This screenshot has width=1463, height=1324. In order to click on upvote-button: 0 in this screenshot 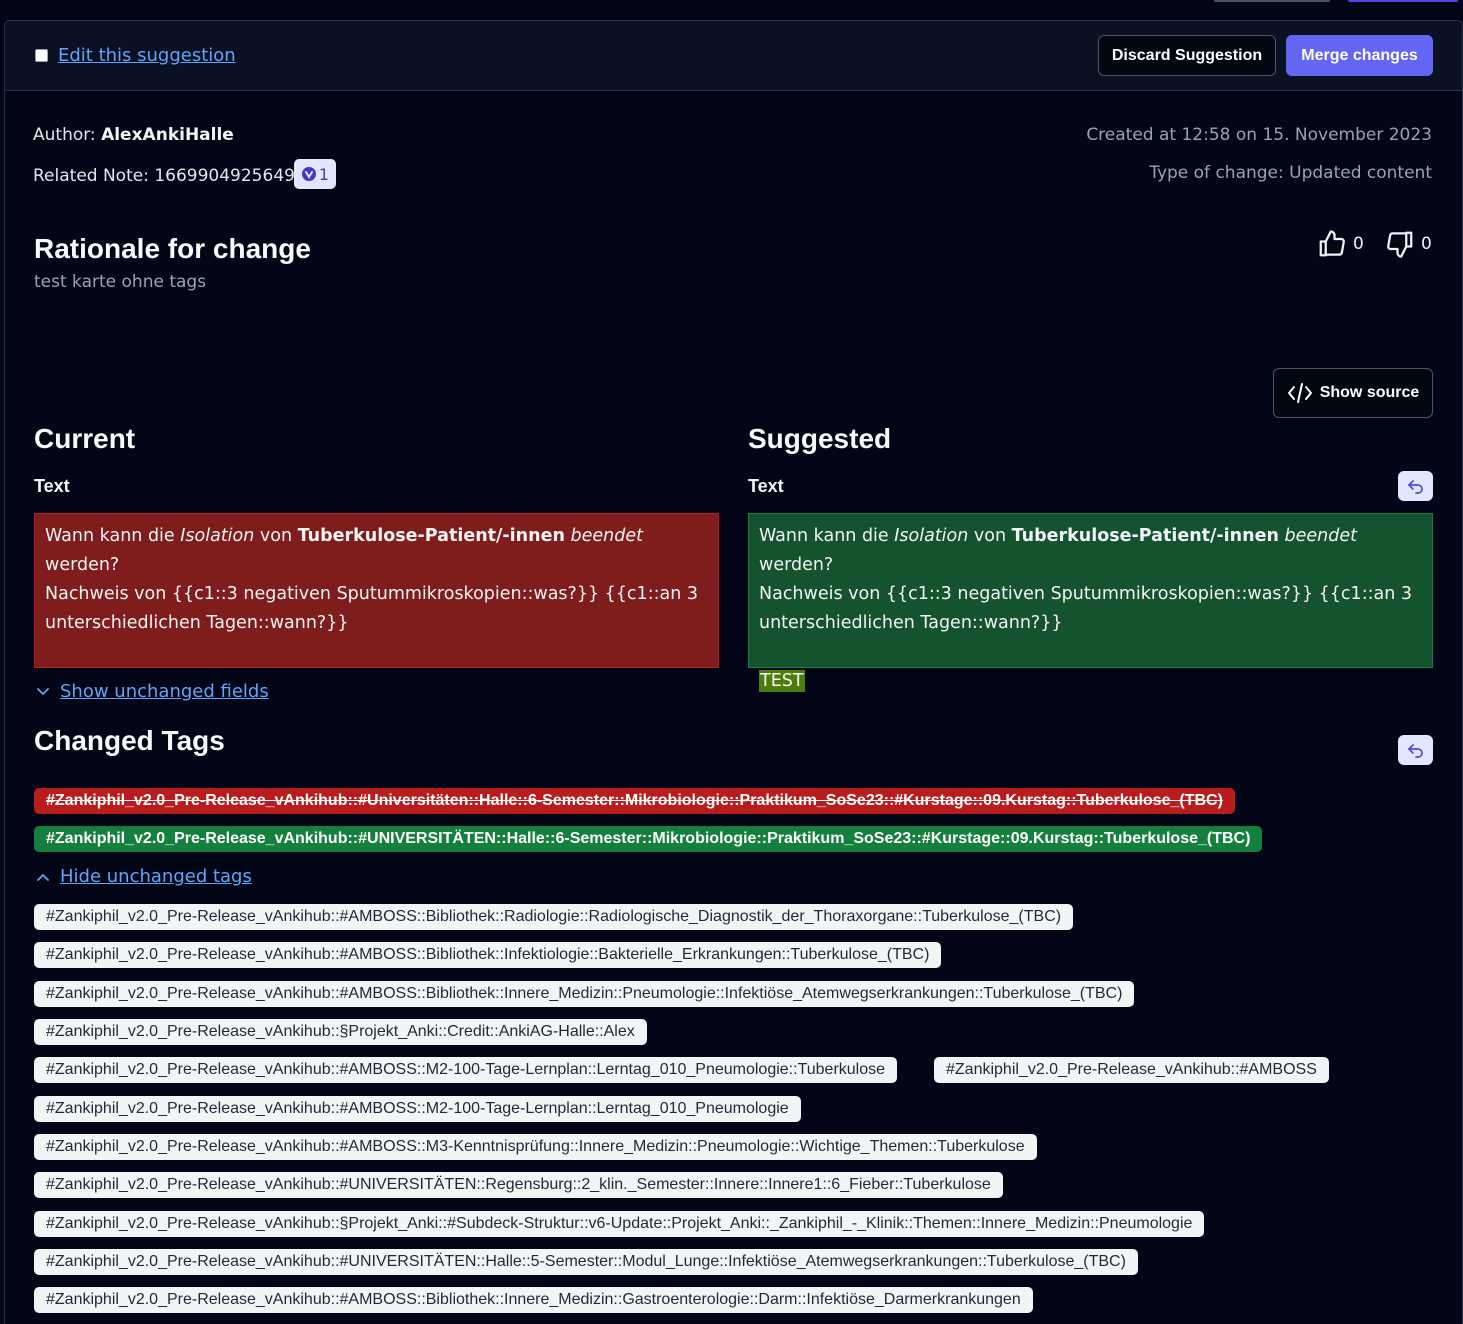, I will do `click(1340, 244)`.